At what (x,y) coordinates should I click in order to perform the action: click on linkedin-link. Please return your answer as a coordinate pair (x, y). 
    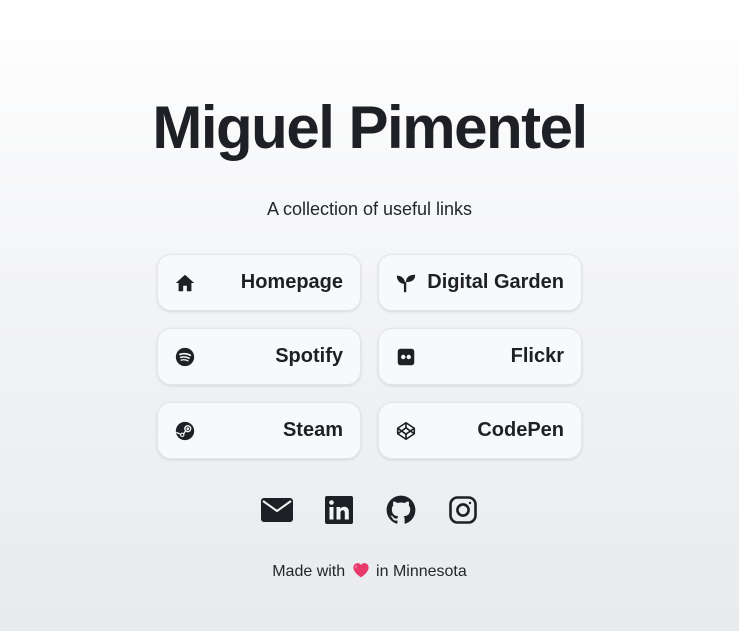
    Looking at the image, I should click on (339, 510).